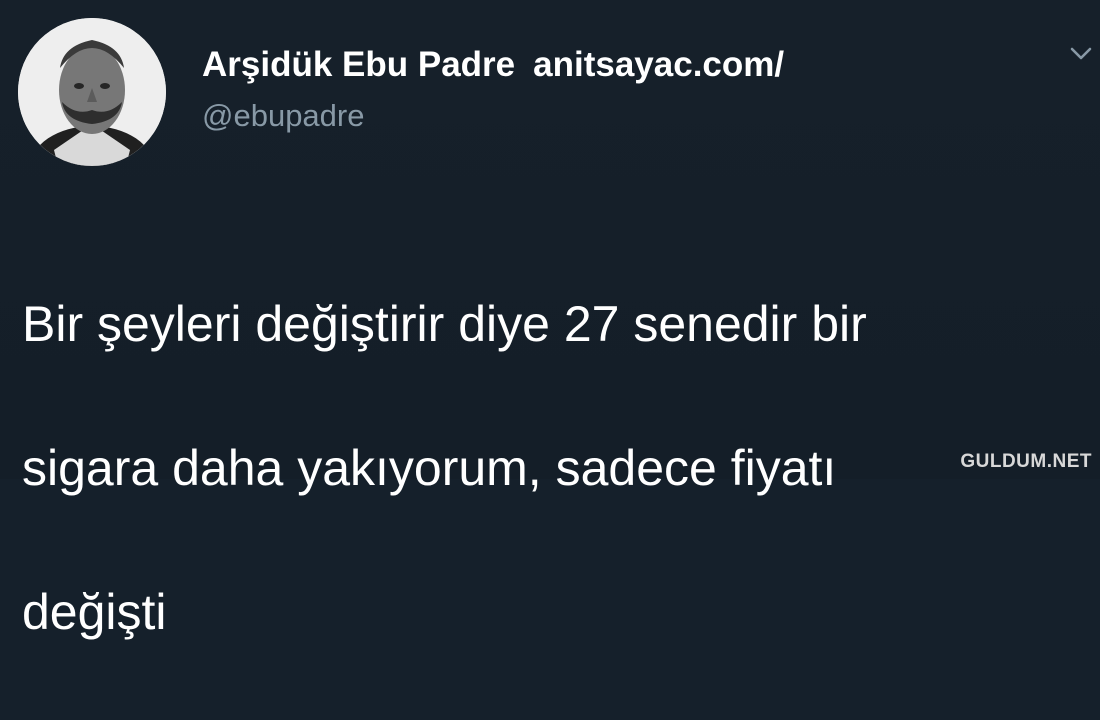  What do you see at coordinates (612, 116) in the screenshot?
I see `user-handle: @ebupadre` at bounding box center [612, 116].